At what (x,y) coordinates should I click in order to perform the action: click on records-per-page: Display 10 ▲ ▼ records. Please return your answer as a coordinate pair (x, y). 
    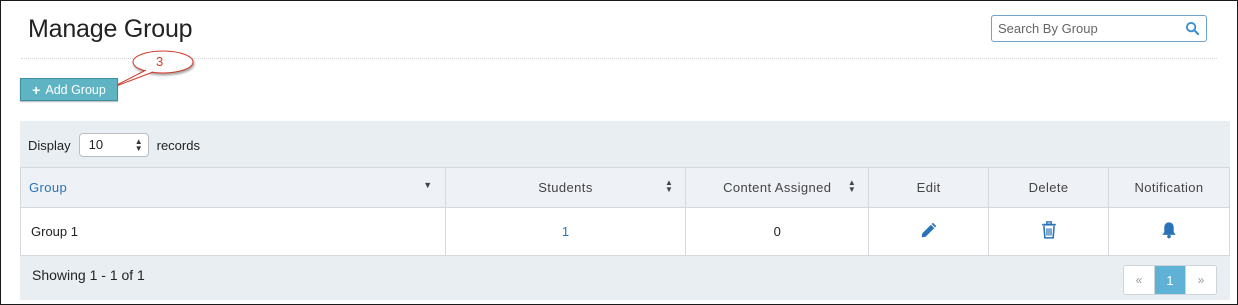
    Looking at the image, I should click on (114, 145).